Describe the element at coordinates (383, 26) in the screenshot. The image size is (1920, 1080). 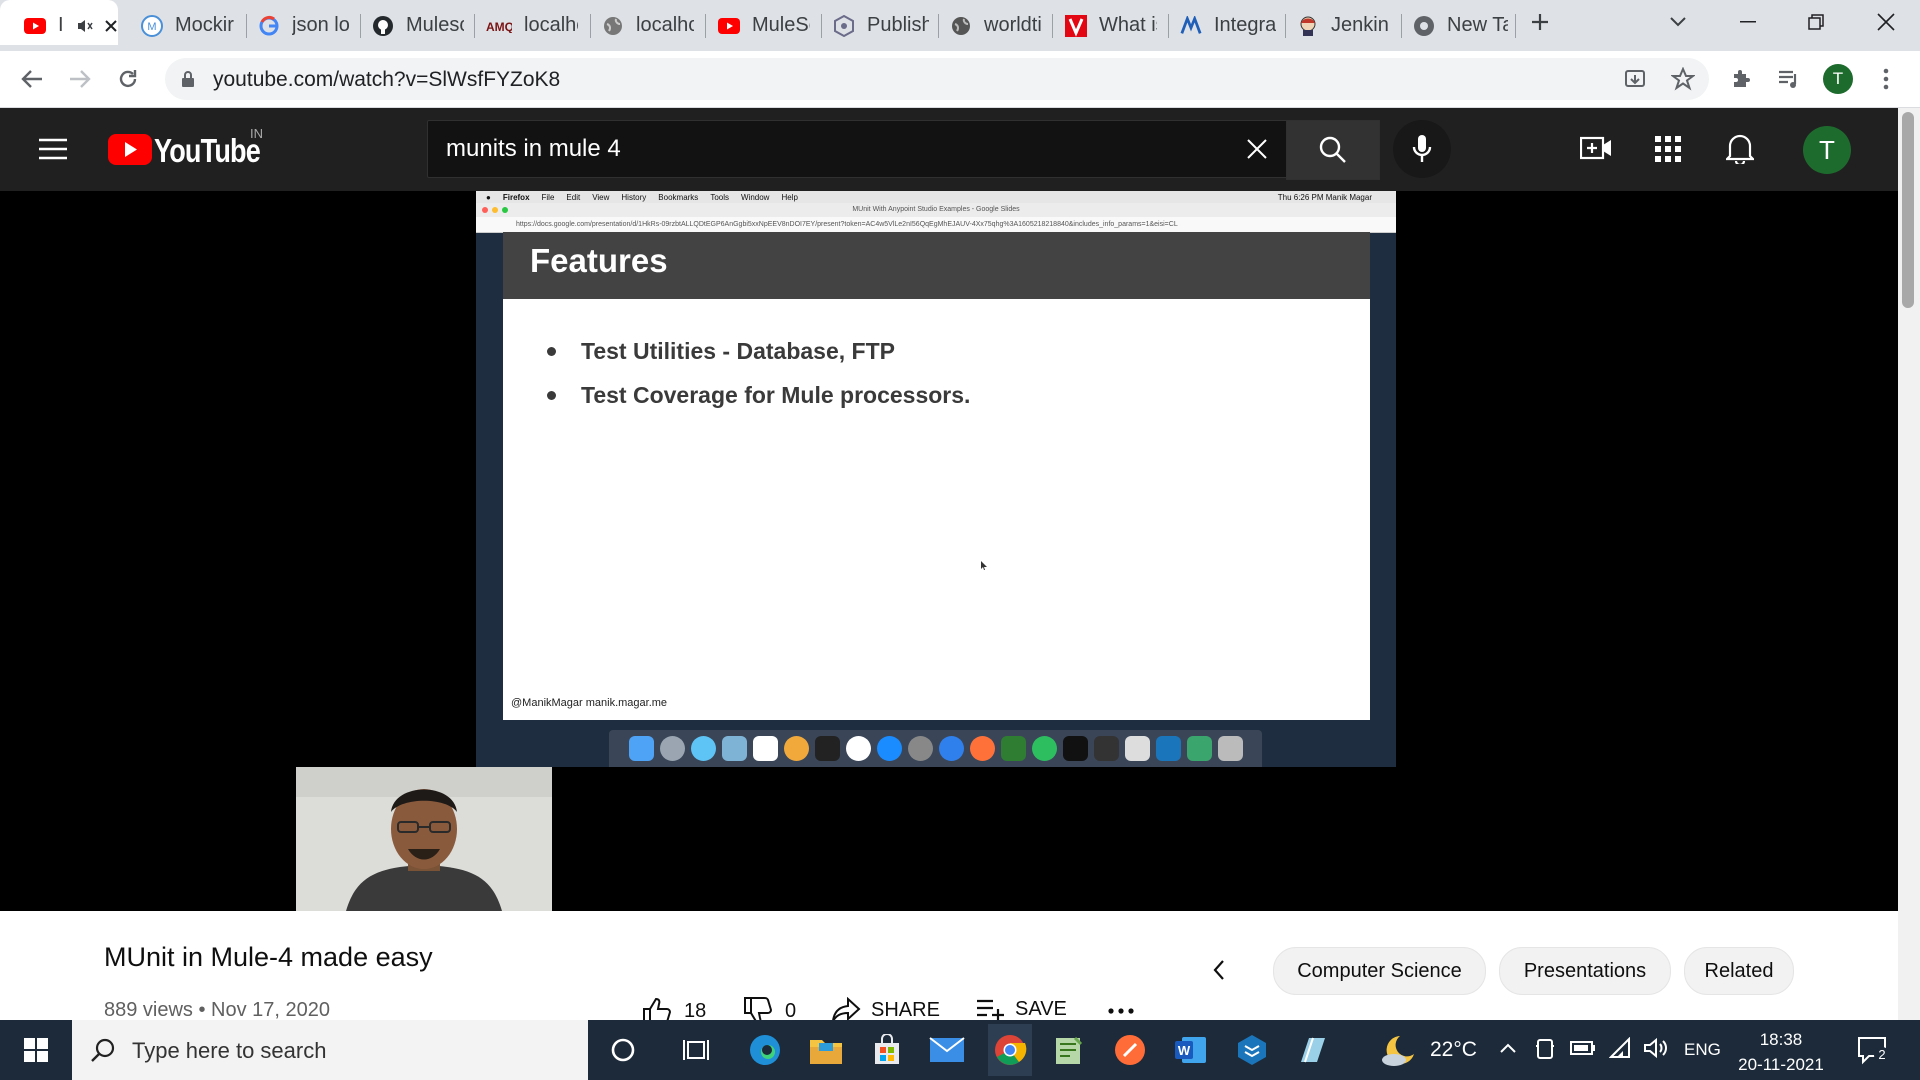
I see `github-icon` at that location.